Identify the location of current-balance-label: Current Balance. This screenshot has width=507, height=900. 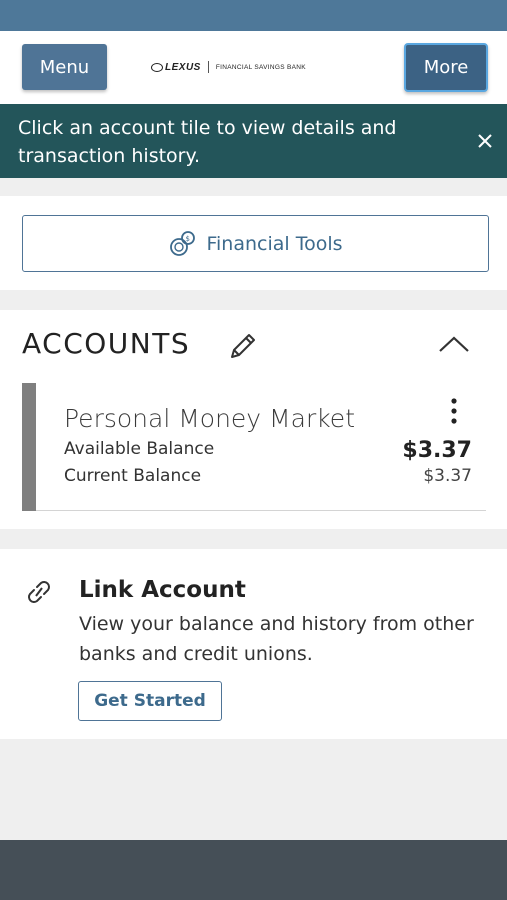
(133, 476).